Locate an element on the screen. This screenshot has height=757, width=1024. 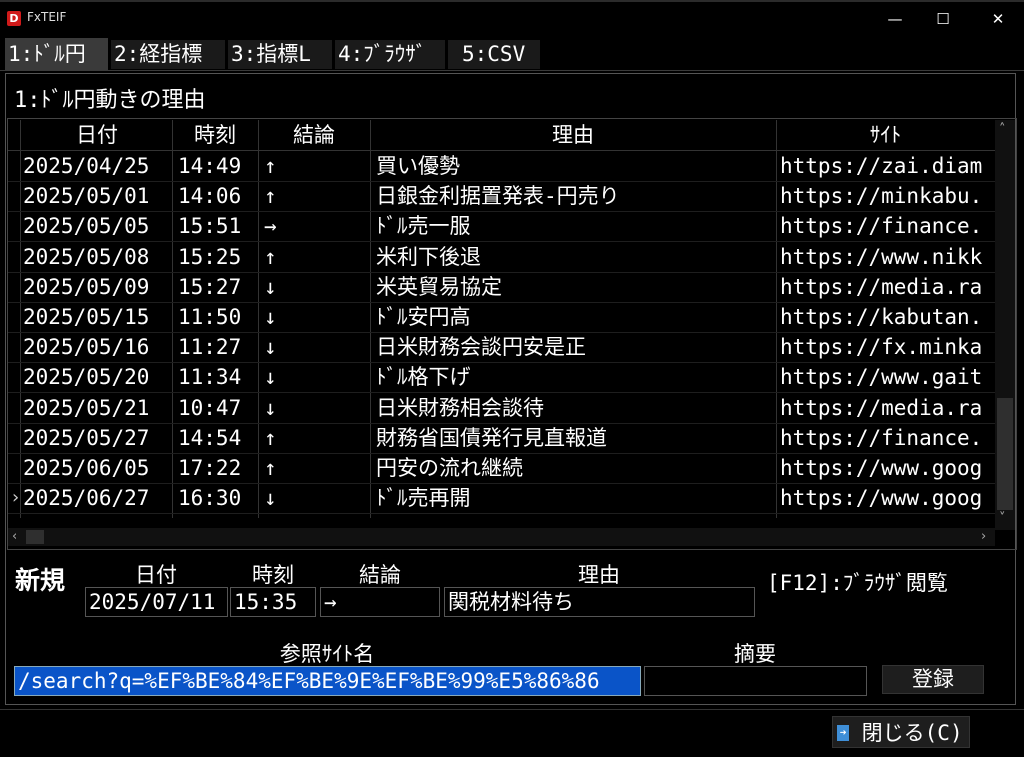
column-header-reason: 理由 is located at coordinates (573, 135).